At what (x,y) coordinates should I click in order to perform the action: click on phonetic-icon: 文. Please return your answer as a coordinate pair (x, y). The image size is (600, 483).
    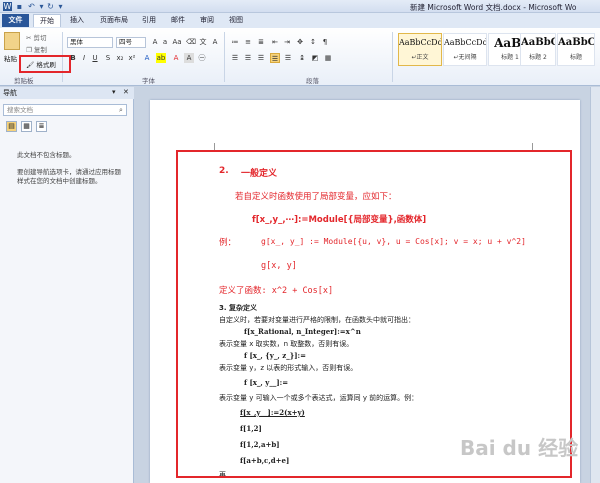
    Looking at the image, I should click on (203, 42).